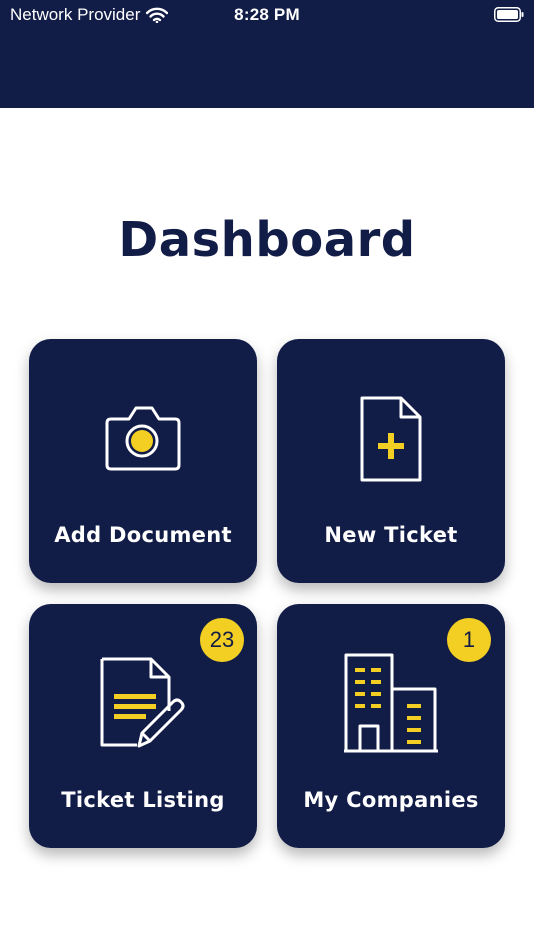 This screenshot has width=534, height=950. I want to click on status-bar: Network Provider 8:28 PM, so click(267, 16).